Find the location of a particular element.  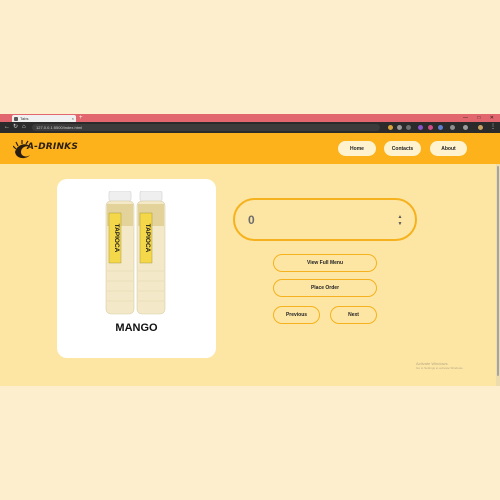

profile-avatar is located at coordinates (480, 127).